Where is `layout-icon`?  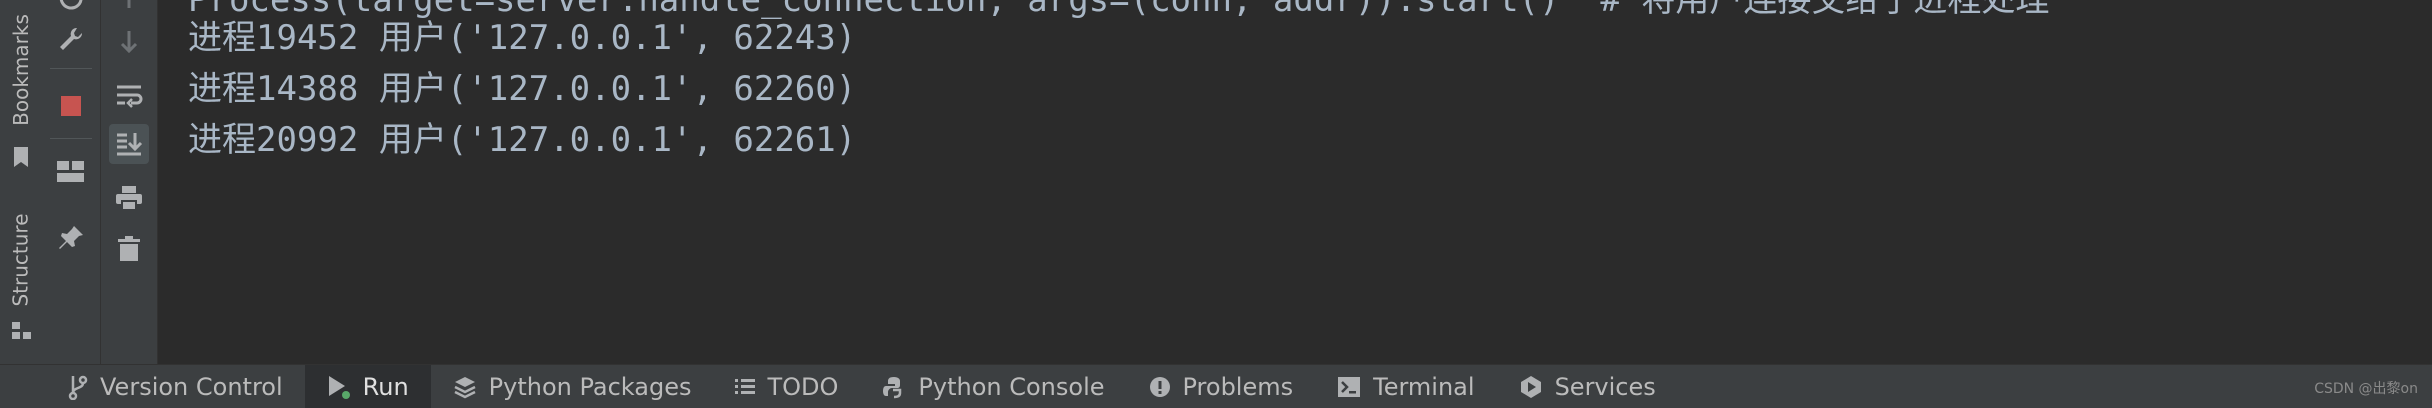 layout-icon is located at coordinates (70, 171).